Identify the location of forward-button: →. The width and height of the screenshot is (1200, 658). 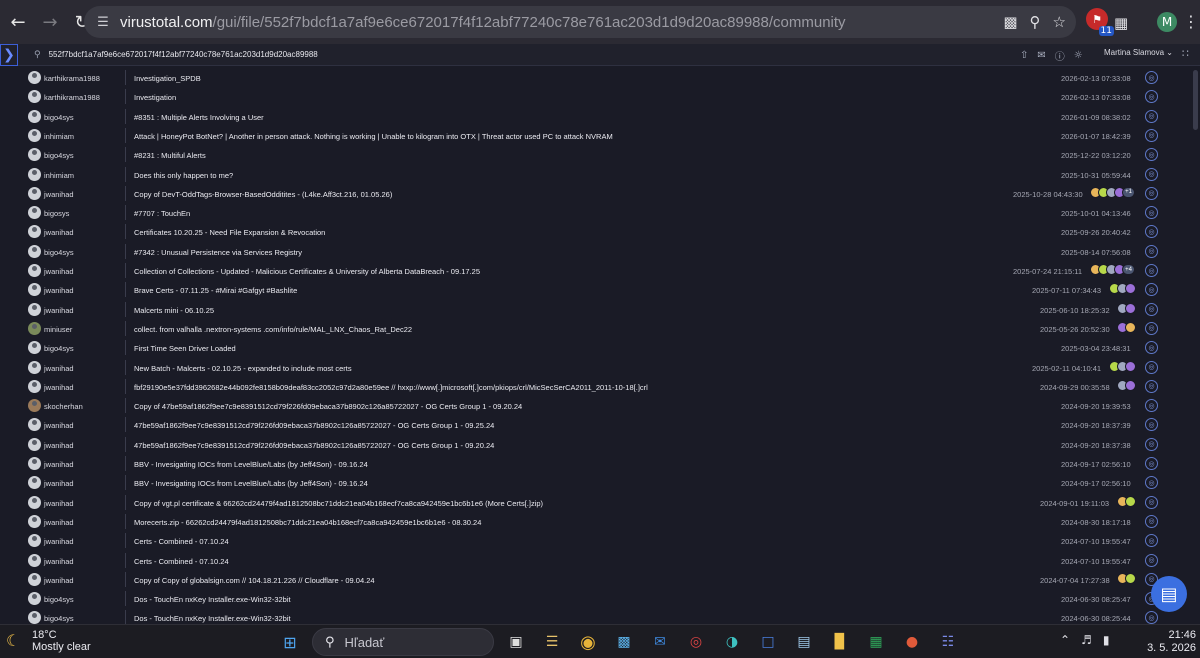
(50, 22).